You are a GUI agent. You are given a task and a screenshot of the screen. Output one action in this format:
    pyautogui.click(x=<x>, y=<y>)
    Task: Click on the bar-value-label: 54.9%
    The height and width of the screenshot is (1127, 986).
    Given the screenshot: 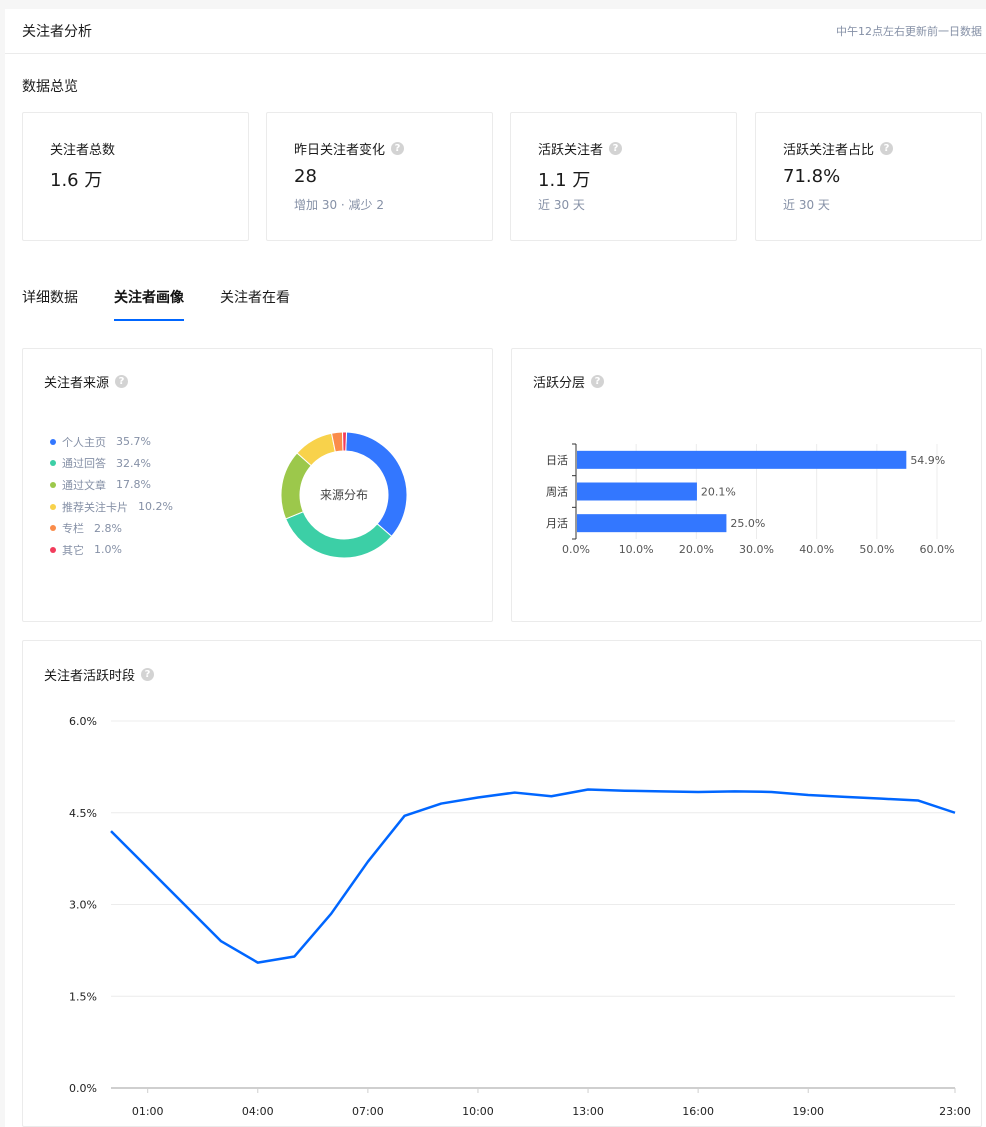 What is the action you would take?
    pyautogui.click(x=927, y=460)
    